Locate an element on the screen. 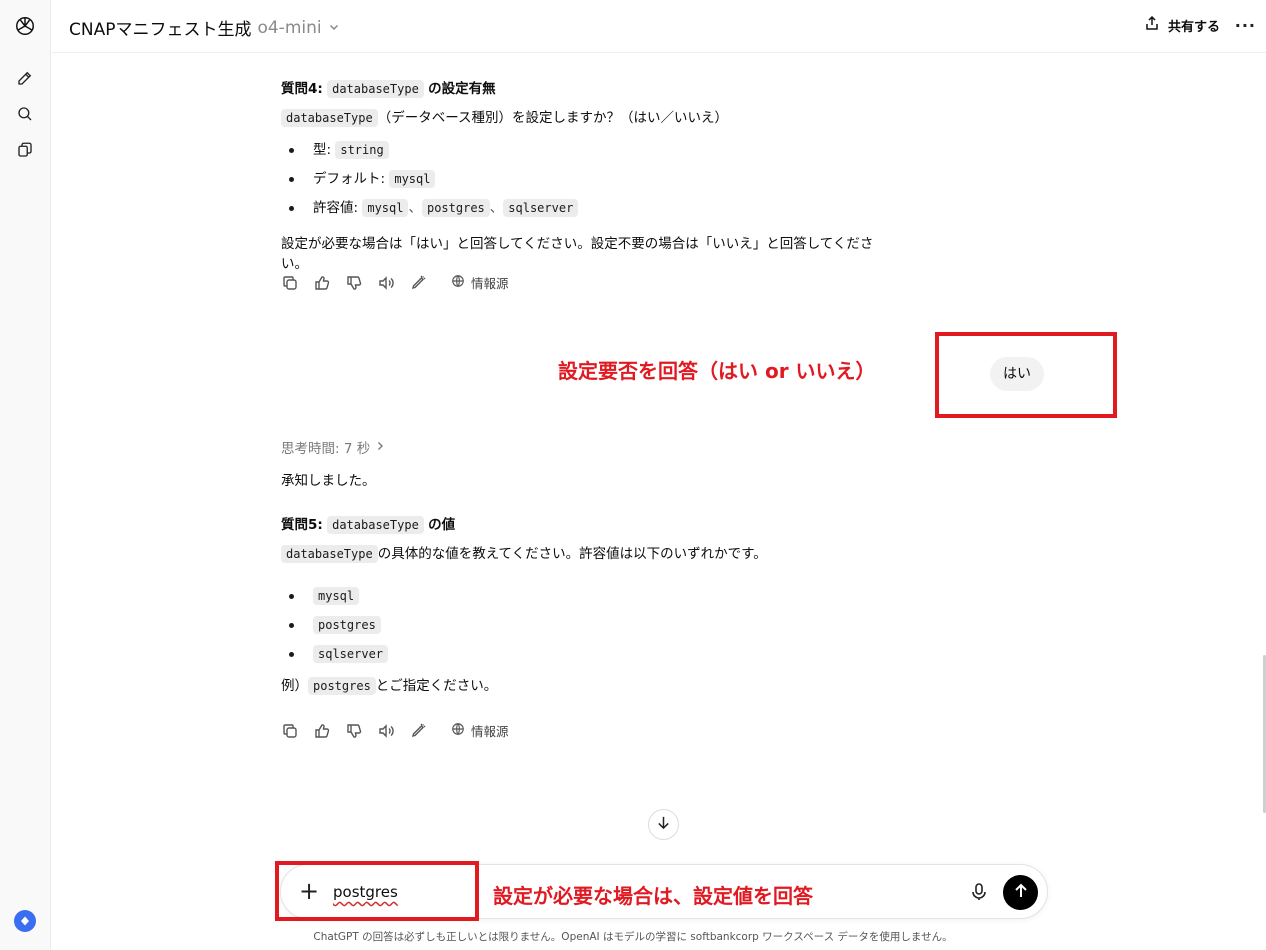 This screenshot has width=1266, height=950. chevron-right-icon is located at coordinates (380, 447).